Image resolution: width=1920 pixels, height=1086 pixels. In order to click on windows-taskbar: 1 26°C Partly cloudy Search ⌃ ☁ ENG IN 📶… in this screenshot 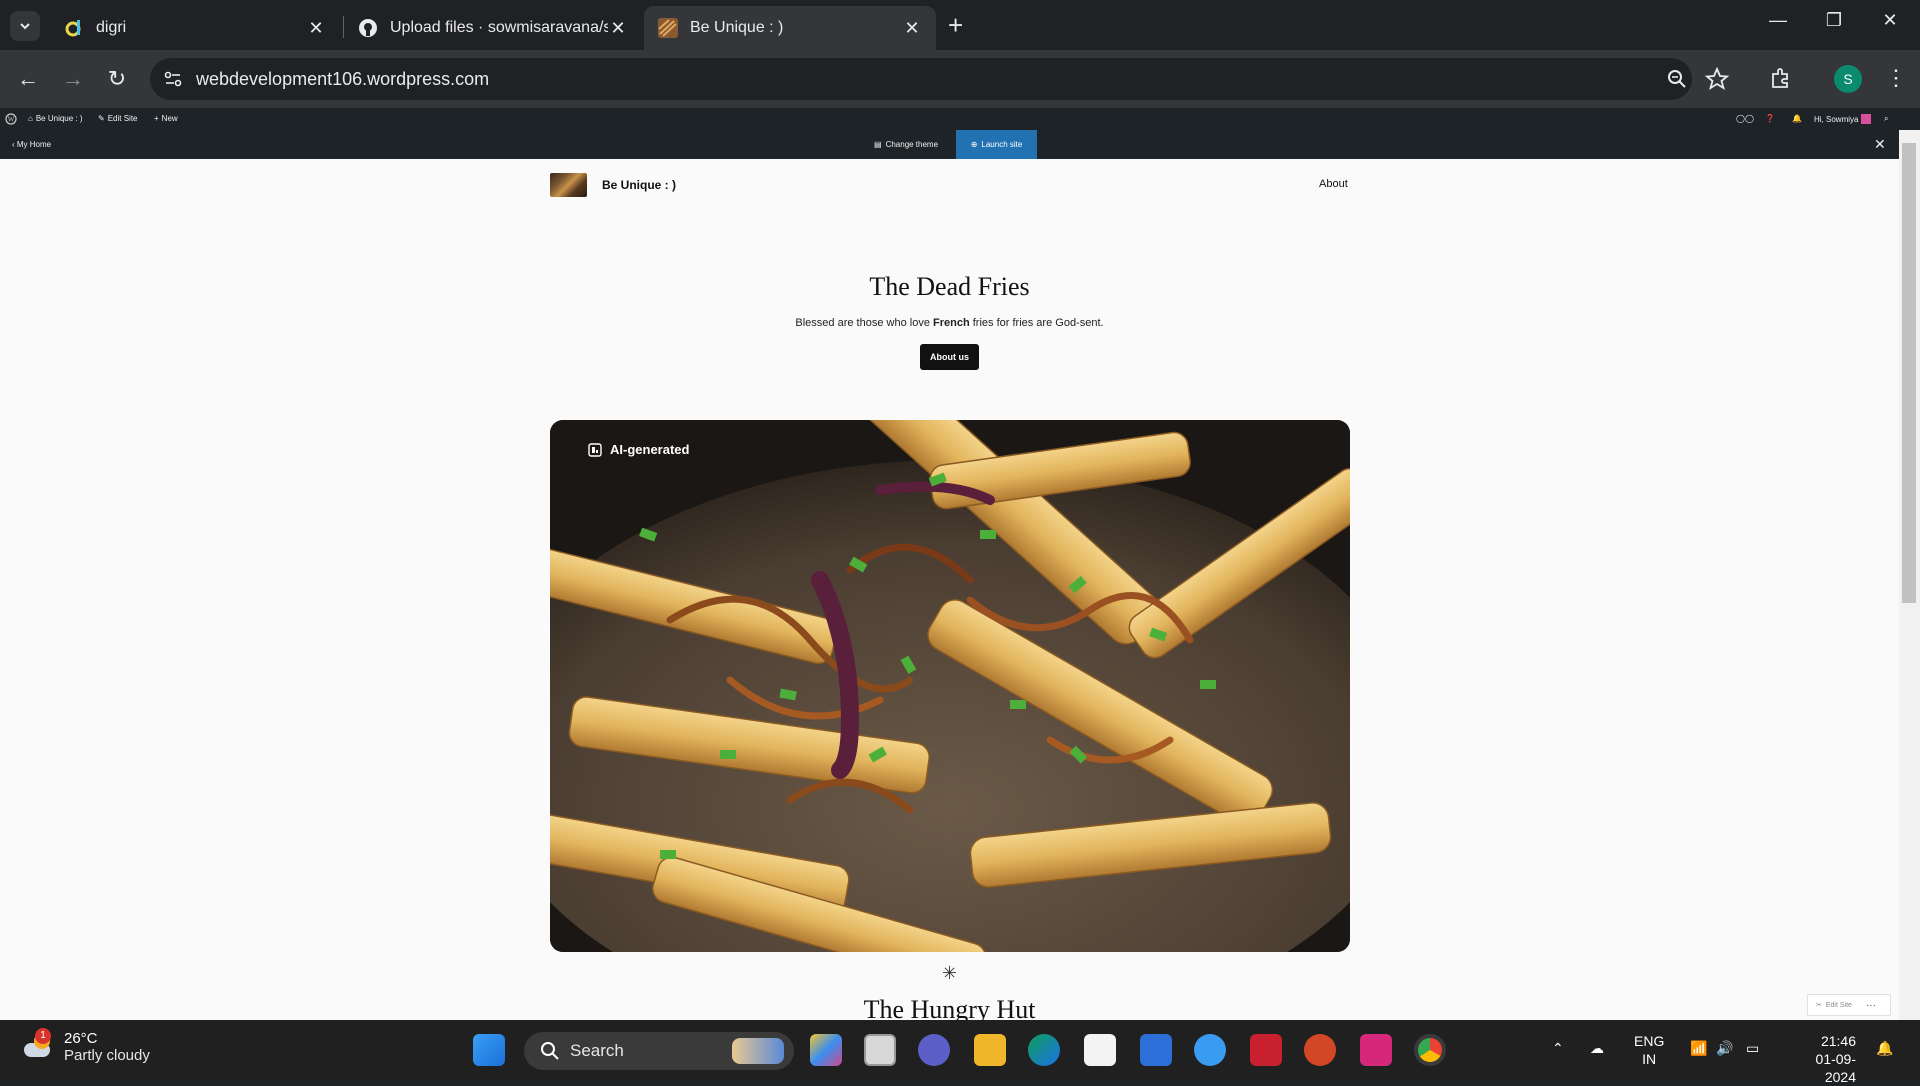, I will do `click(960, 1052)`.